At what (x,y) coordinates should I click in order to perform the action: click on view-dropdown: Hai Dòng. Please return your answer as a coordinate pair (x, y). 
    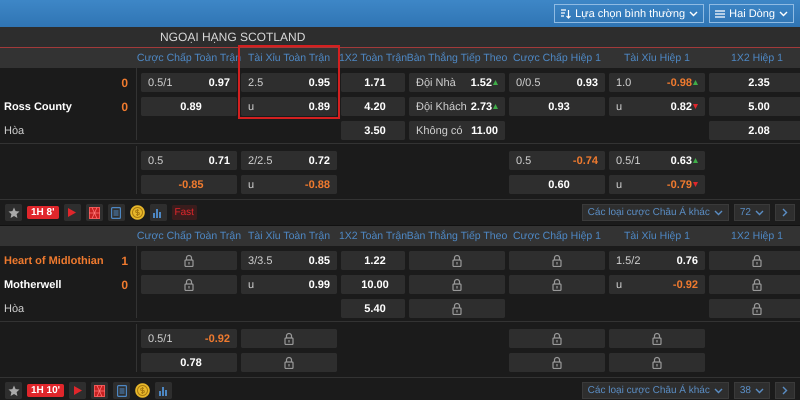
    Looking at the image, I should click on (751, 13).